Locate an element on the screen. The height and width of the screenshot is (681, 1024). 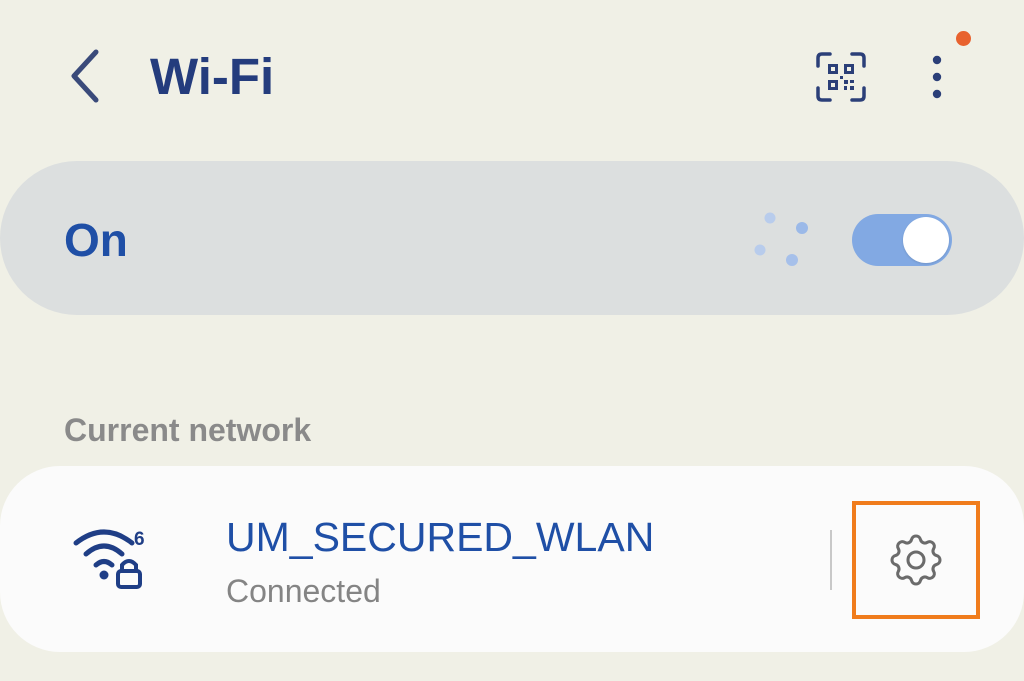
wifi-6-secured-icon: 6 is located at coordinates (109, 559).